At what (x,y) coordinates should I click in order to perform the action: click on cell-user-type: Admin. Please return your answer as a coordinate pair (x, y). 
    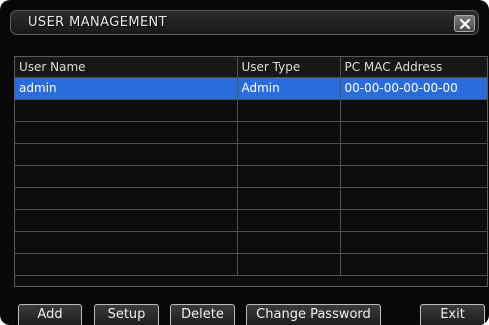
    Looking at the image, I should click on (289, 88).